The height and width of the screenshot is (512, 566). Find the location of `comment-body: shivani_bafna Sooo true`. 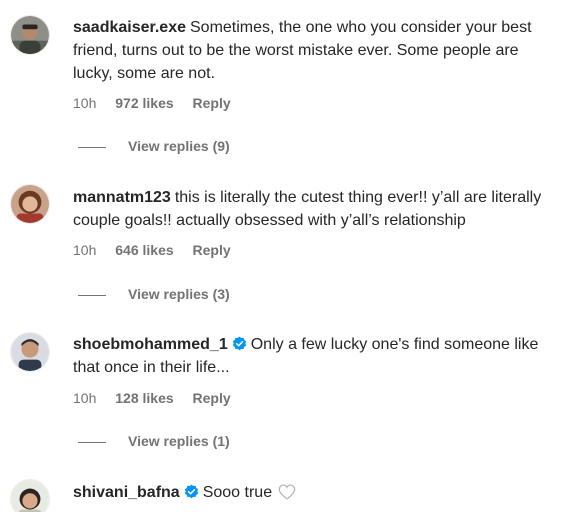

comment-body: shivani_bafna Sooo true is located at coordinates (316, 492).